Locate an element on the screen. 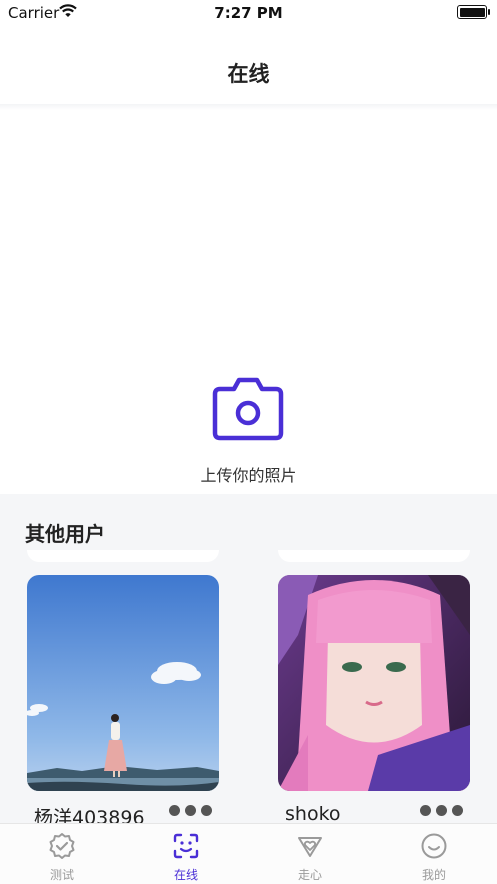 The height and width of the screenshot is (884, 497). clock: 7:27 PM is located at coordinates (248, 13).